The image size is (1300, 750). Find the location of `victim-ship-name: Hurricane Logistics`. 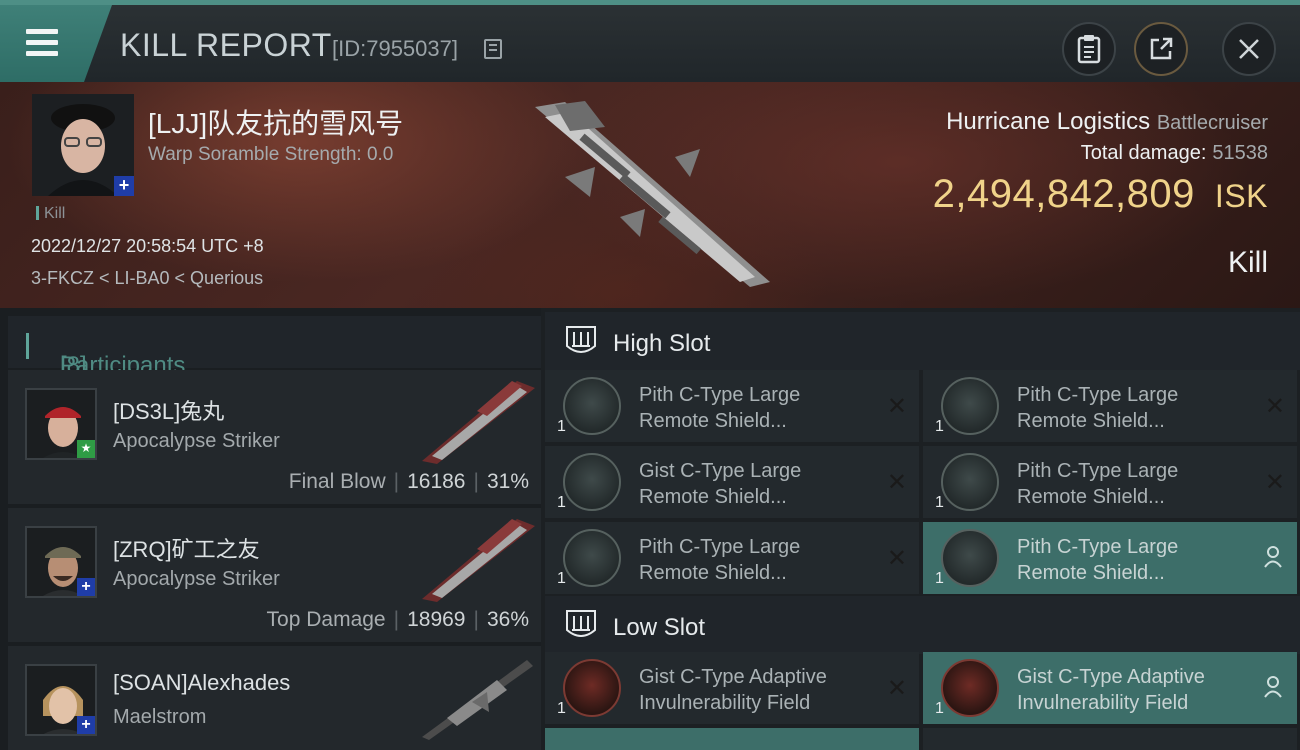

victim-ship-name: Hurricane Logistics is located at coordinates (1048, 121).